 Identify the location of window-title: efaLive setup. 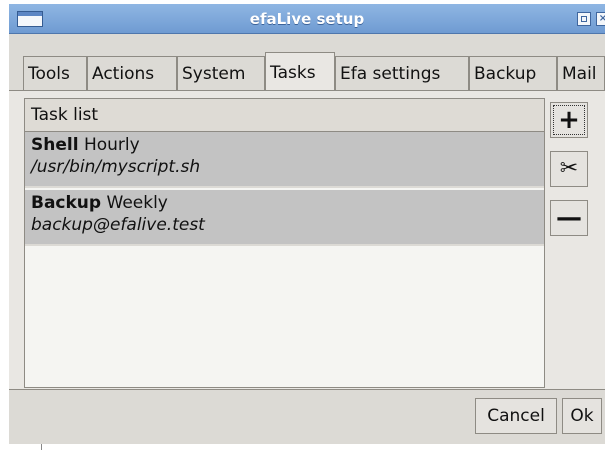
(307, 19).